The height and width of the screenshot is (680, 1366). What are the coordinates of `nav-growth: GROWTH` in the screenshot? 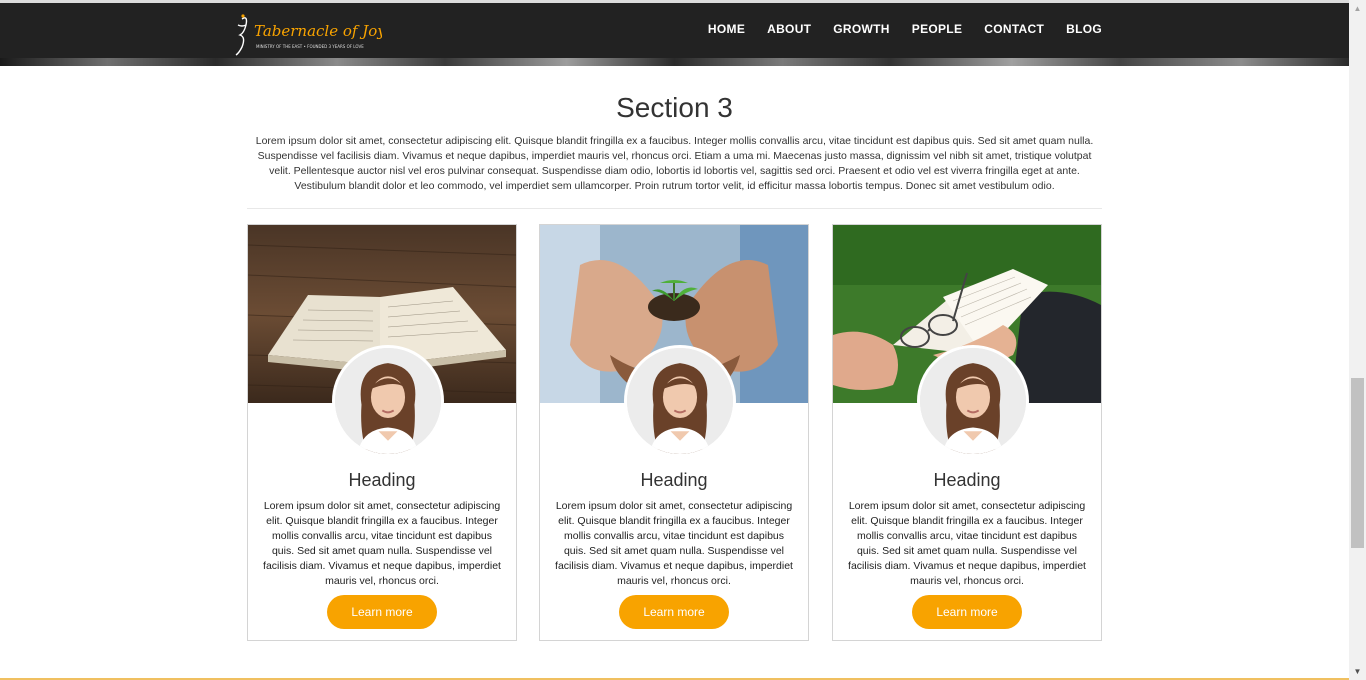 It's located at (861, 29).